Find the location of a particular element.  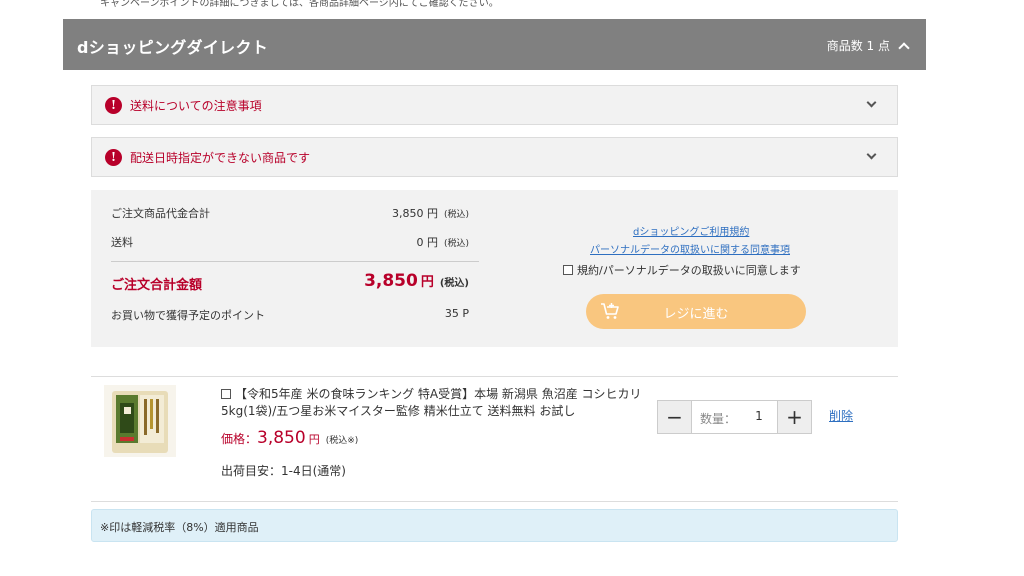

checkout-label: レジに進む is located at coordinates (696, 314).